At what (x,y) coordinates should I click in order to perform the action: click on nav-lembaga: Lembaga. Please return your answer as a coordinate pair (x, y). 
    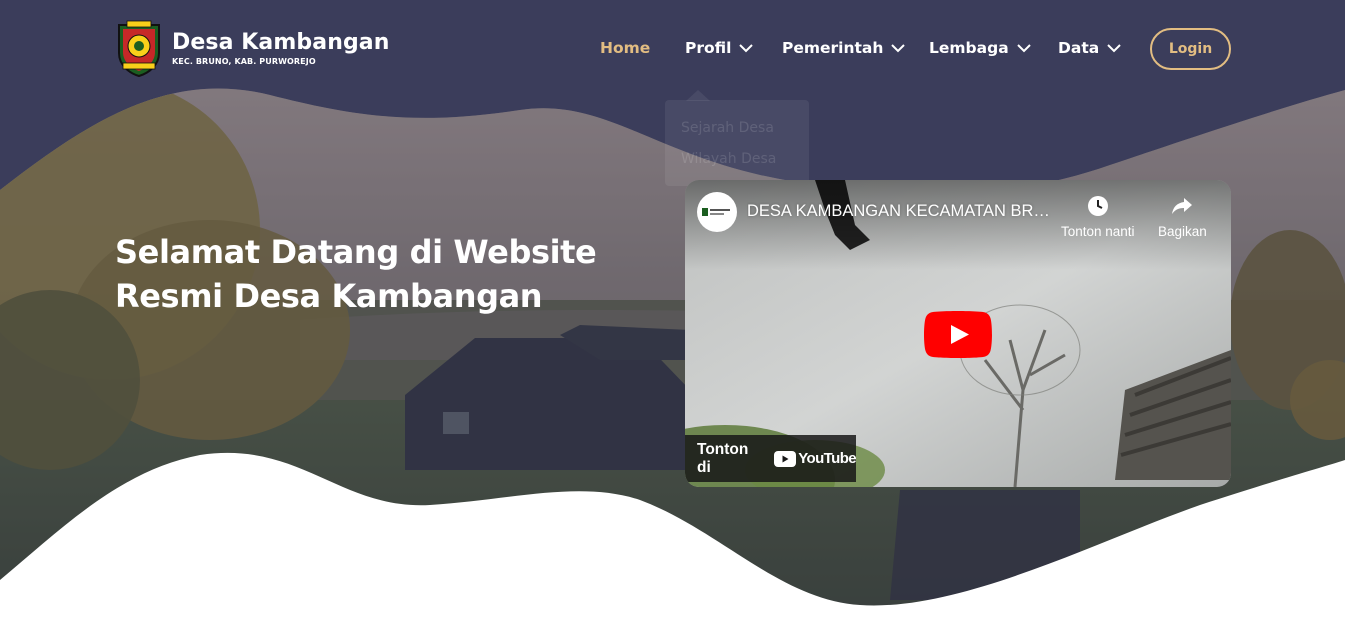
    Looking at the image, I should click on (980, 48).